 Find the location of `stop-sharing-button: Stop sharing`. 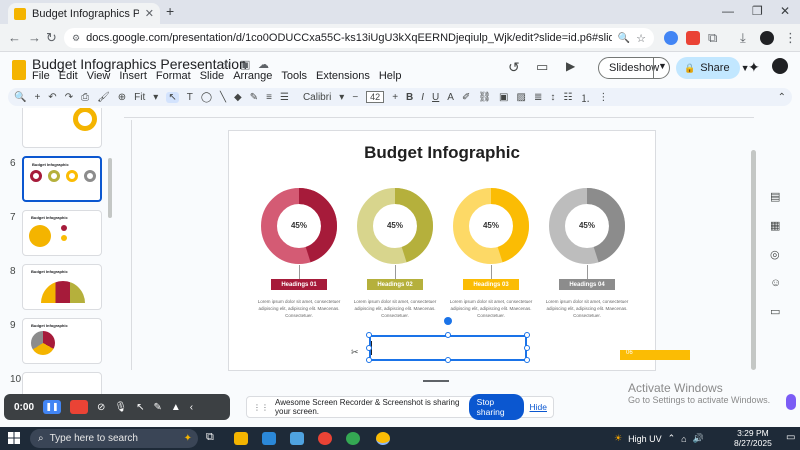

stop-sharing-button: Stop sharing is located at coordinates (496, 407).